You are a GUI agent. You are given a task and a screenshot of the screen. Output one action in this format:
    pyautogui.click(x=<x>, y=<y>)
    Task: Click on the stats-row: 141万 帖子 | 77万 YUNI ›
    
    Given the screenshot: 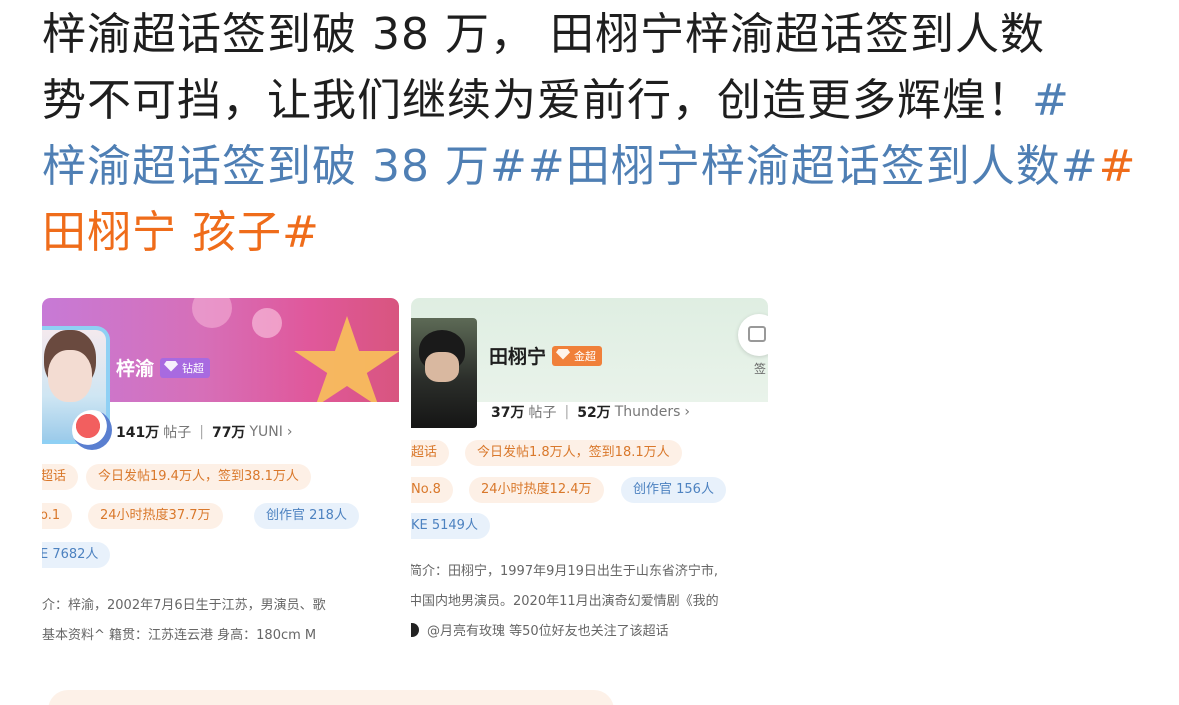 What is the action you would take?
    pyautogui.click(x=204, y=432)
    